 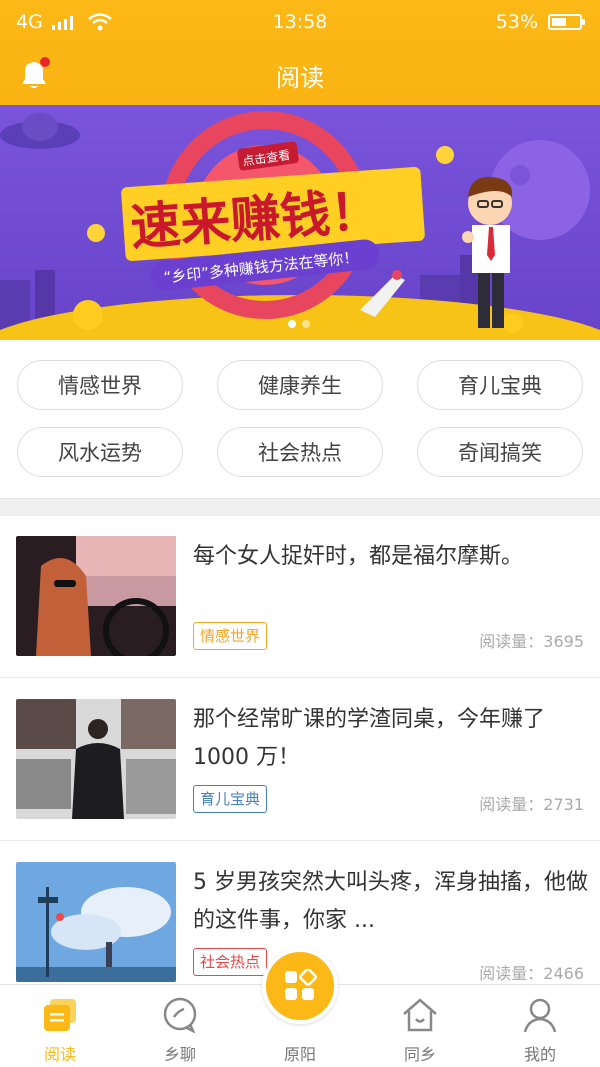 I want to click on article-title: 那个经常旷课的学渣同桌，今年赚了 1000 万！, so click(x=369, y=738).